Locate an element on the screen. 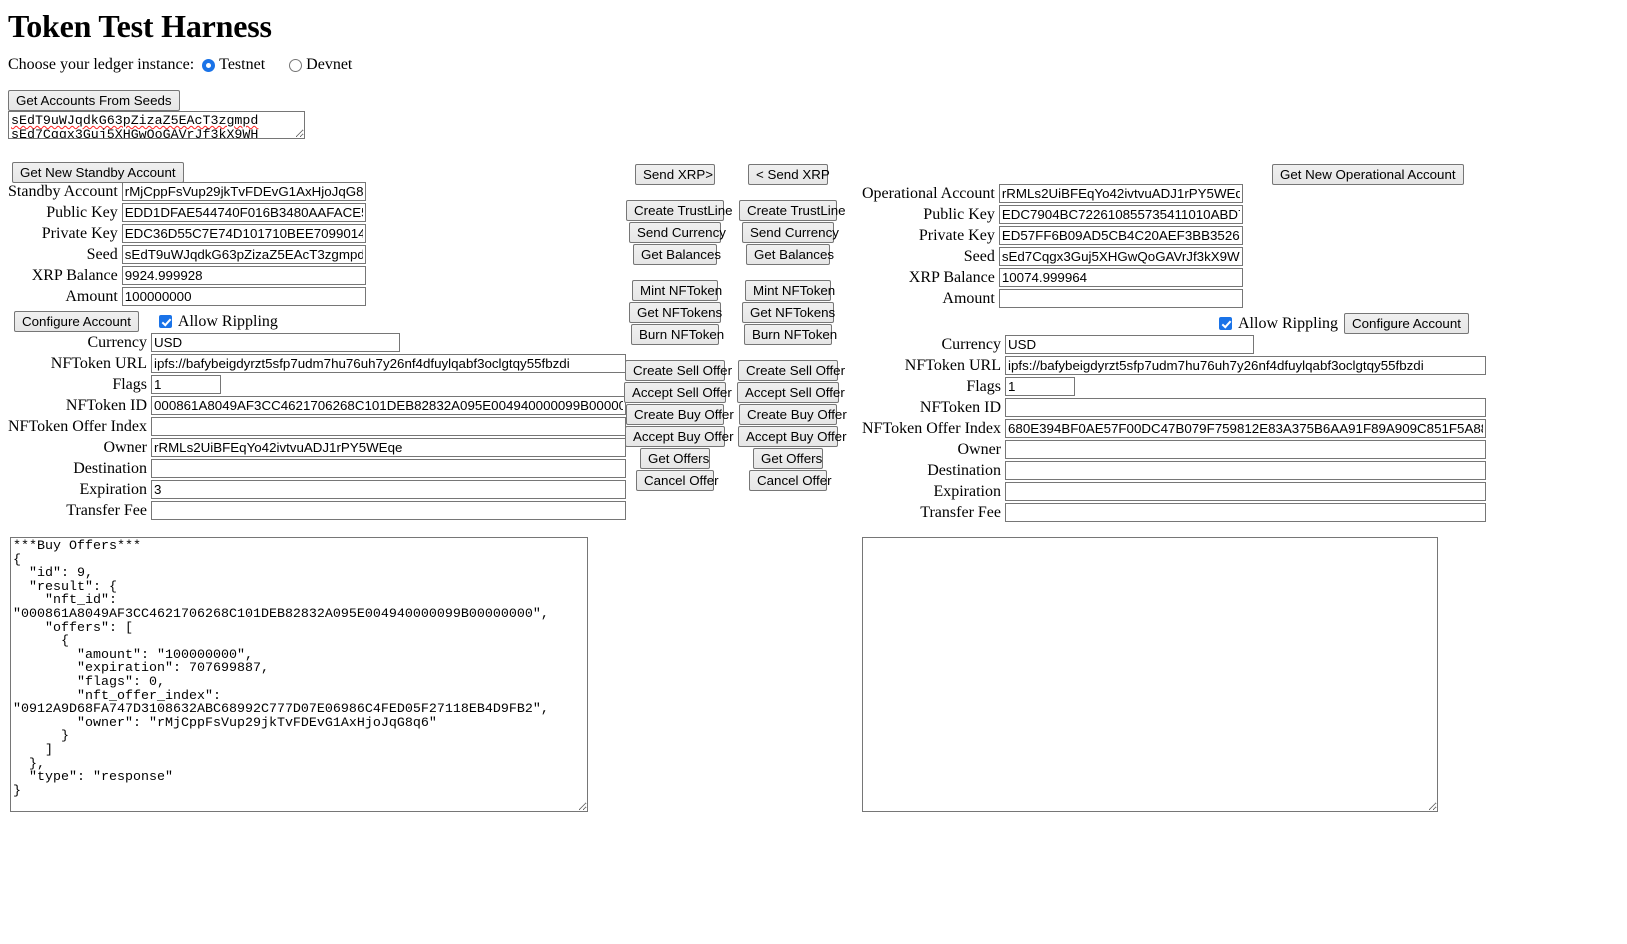 Image resolution: width=1627 pixels, height=944 pixels. form-row: Standby Account is located at coordinates (187, 191).